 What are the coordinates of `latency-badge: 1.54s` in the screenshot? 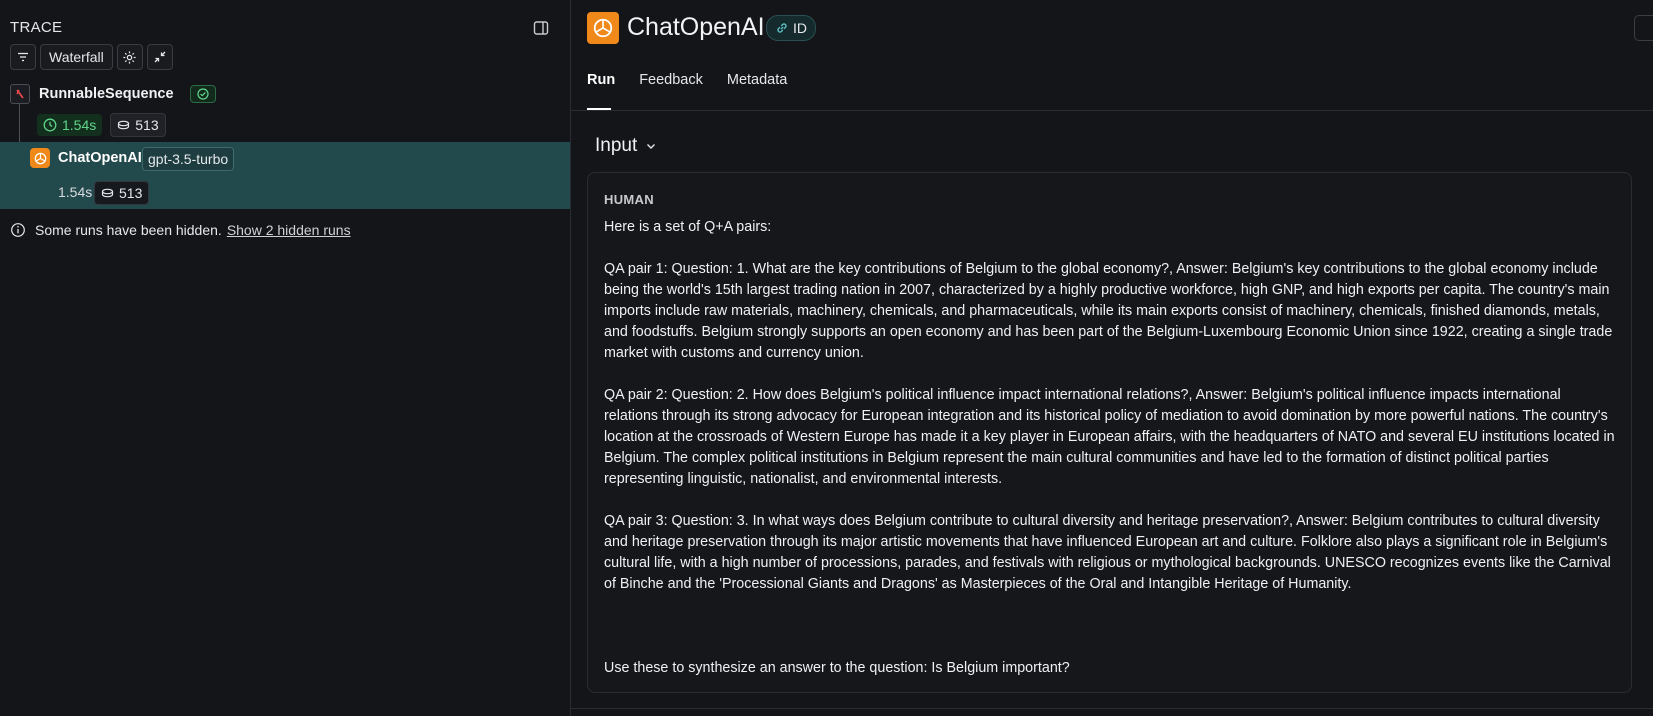 It's located at (70, 125).